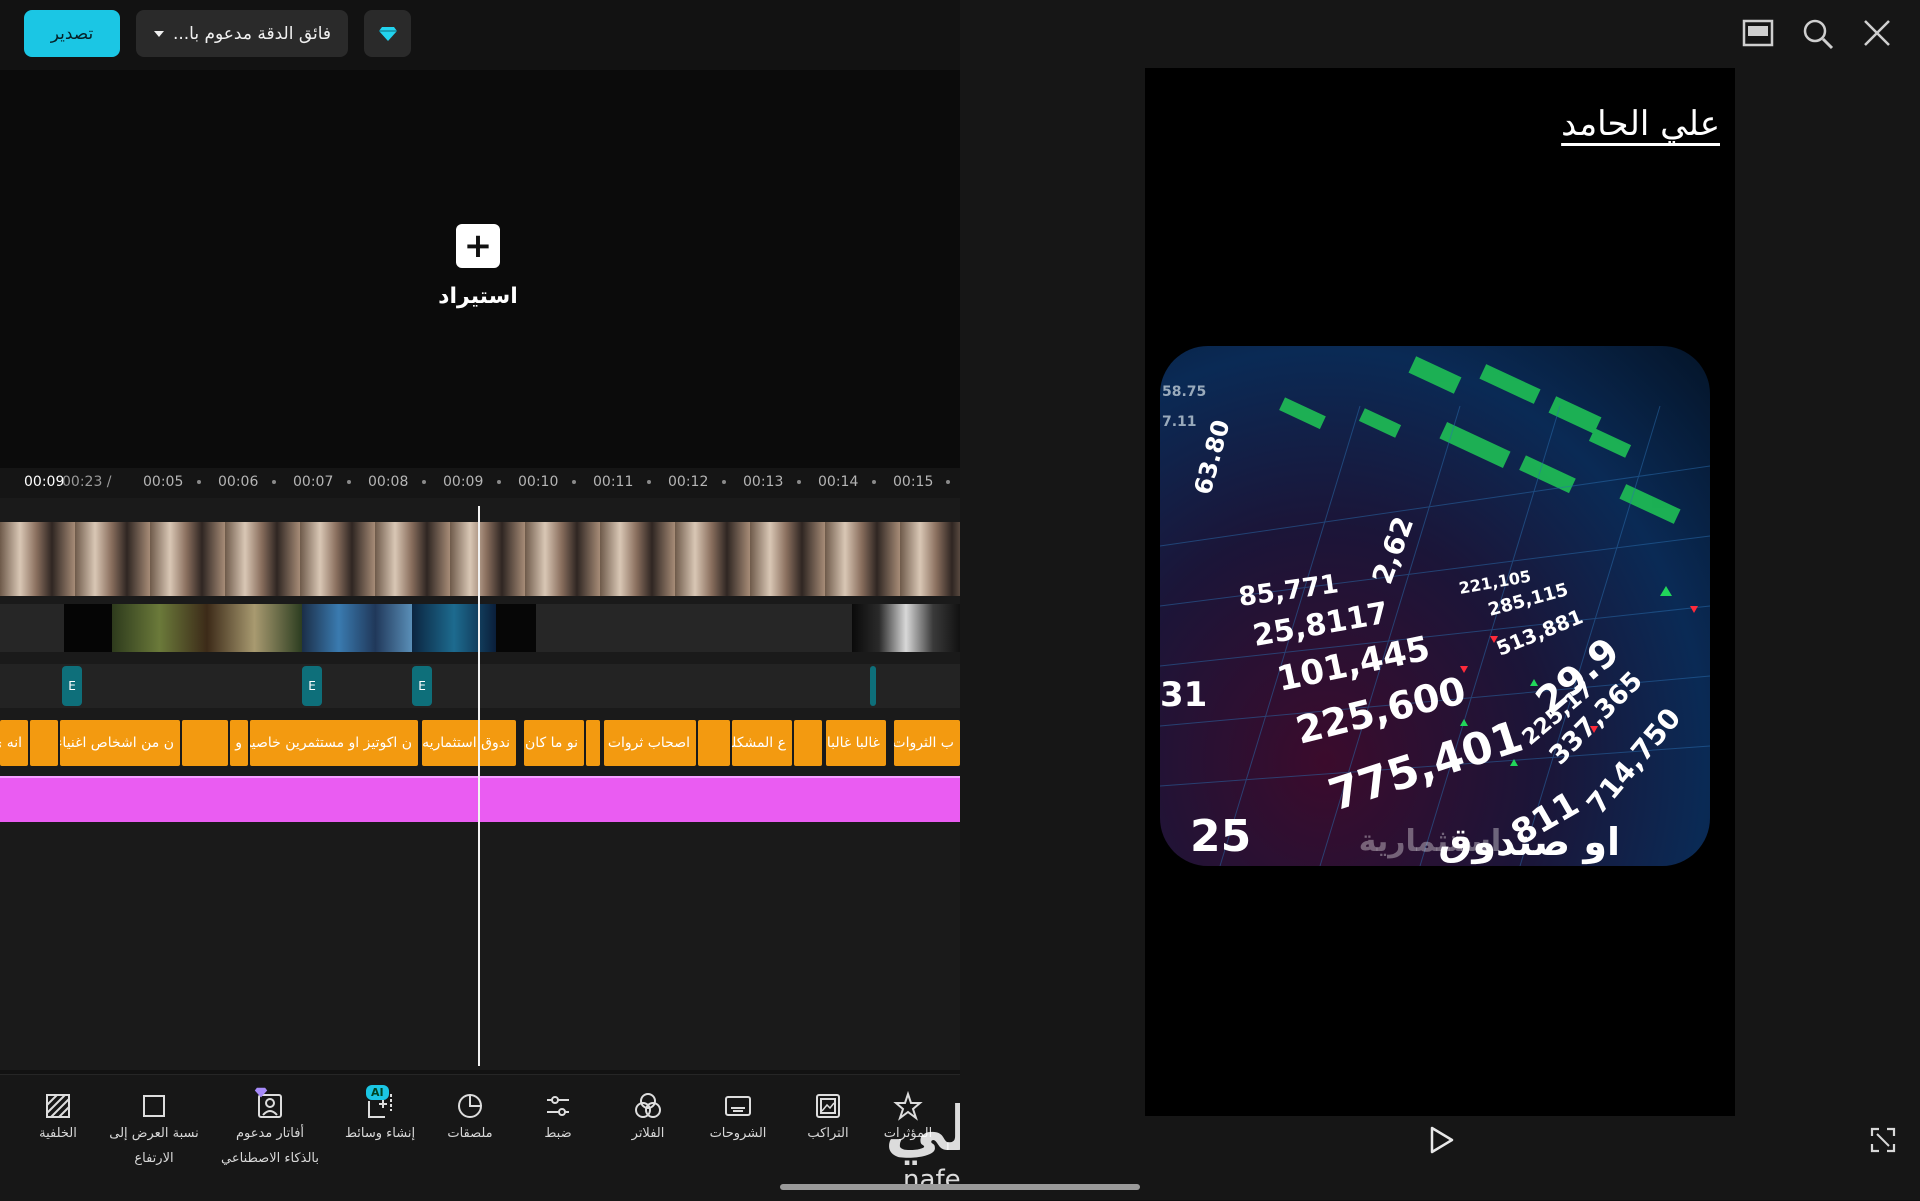 Image resolution: width=1920 pixels, height=1201 pixels. I want to click on export-button: تصدير, so click(72, 33).